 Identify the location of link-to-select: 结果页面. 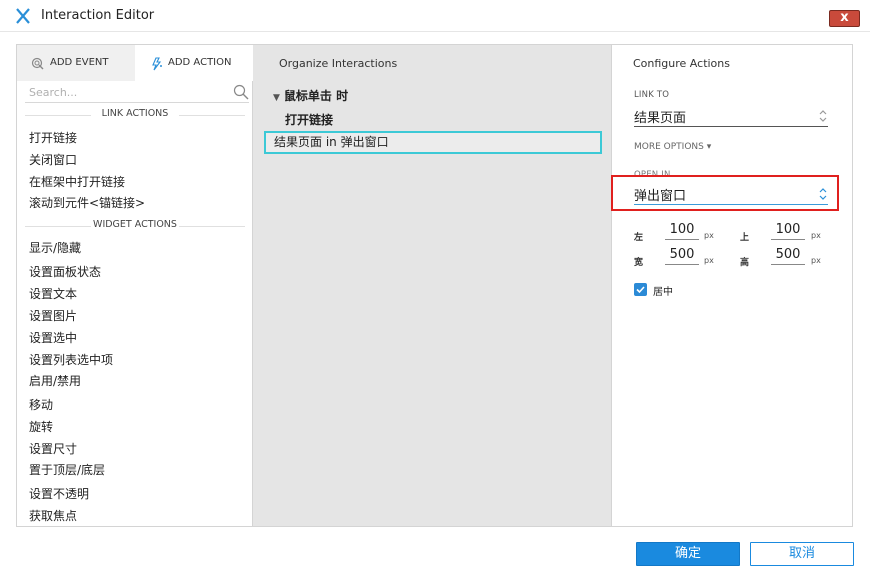
(731, 117).